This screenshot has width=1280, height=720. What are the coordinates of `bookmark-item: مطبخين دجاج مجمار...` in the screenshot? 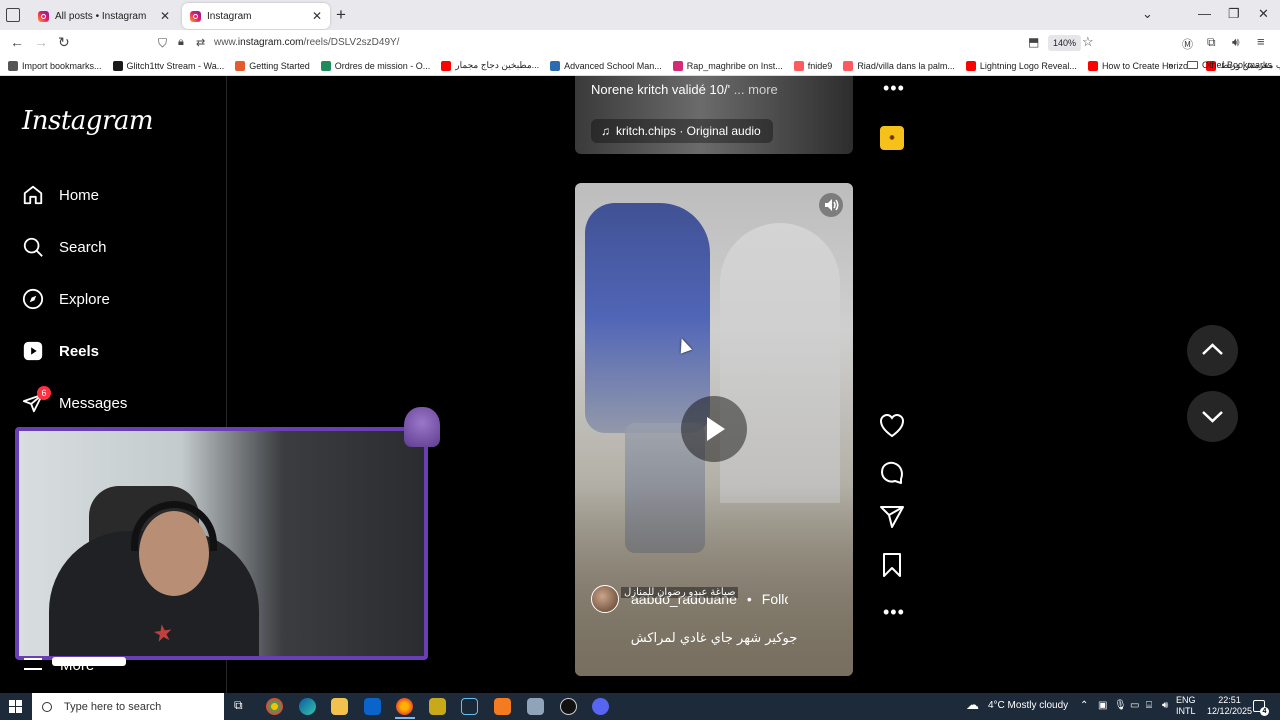 It's located at (490, 65).